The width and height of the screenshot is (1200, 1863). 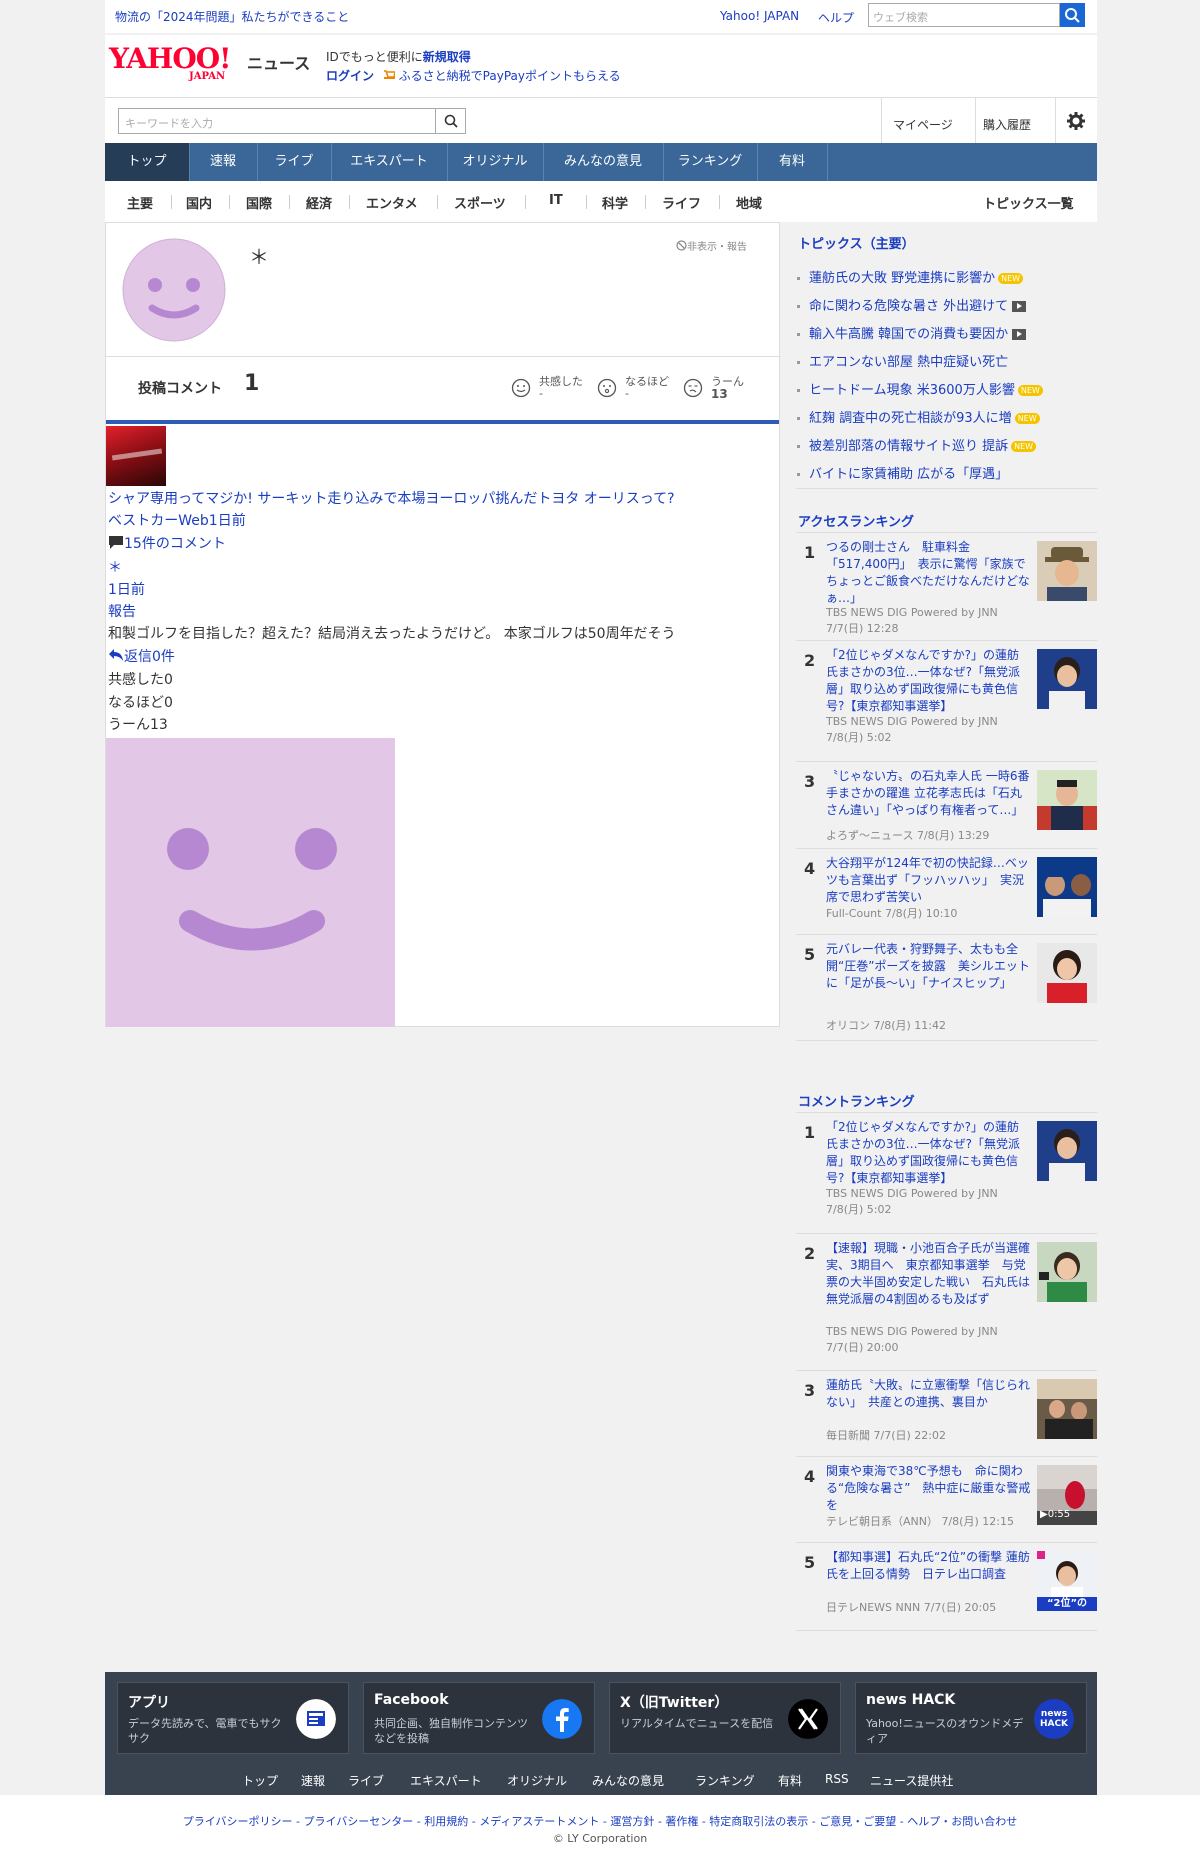 I want to click on topic-item: 命に関わる危険な暑さ 外出避けて, so click(x=911, y=304).